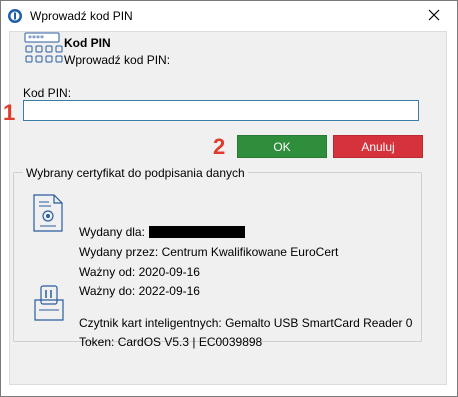 The height and width of the screenshot is (397, 458). I want to click on pin-input, so click(221, 110).